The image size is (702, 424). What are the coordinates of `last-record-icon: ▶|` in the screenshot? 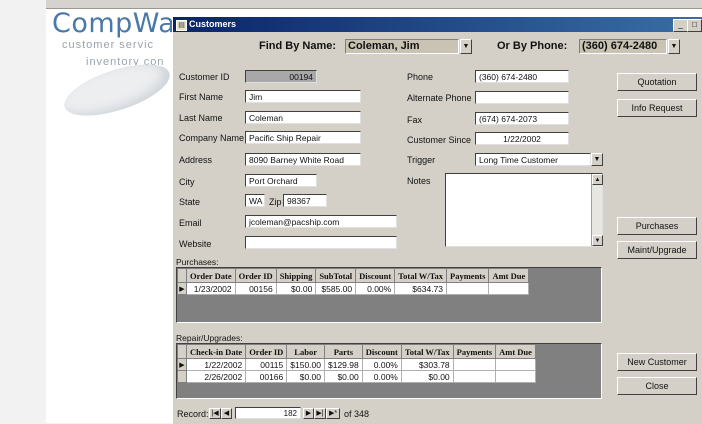 It's located at (320, 413).